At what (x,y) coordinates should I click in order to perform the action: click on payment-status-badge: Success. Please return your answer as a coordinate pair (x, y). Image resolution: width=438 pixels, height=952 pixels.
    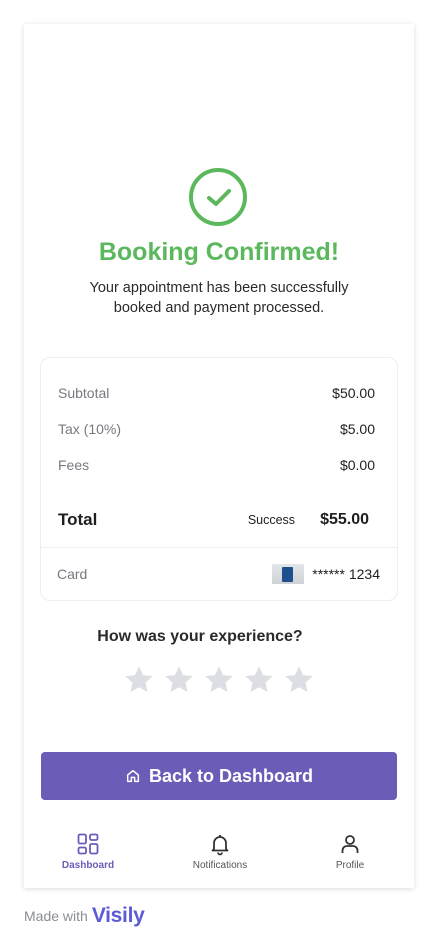
    Looking at the image, I should click on (271, 520).